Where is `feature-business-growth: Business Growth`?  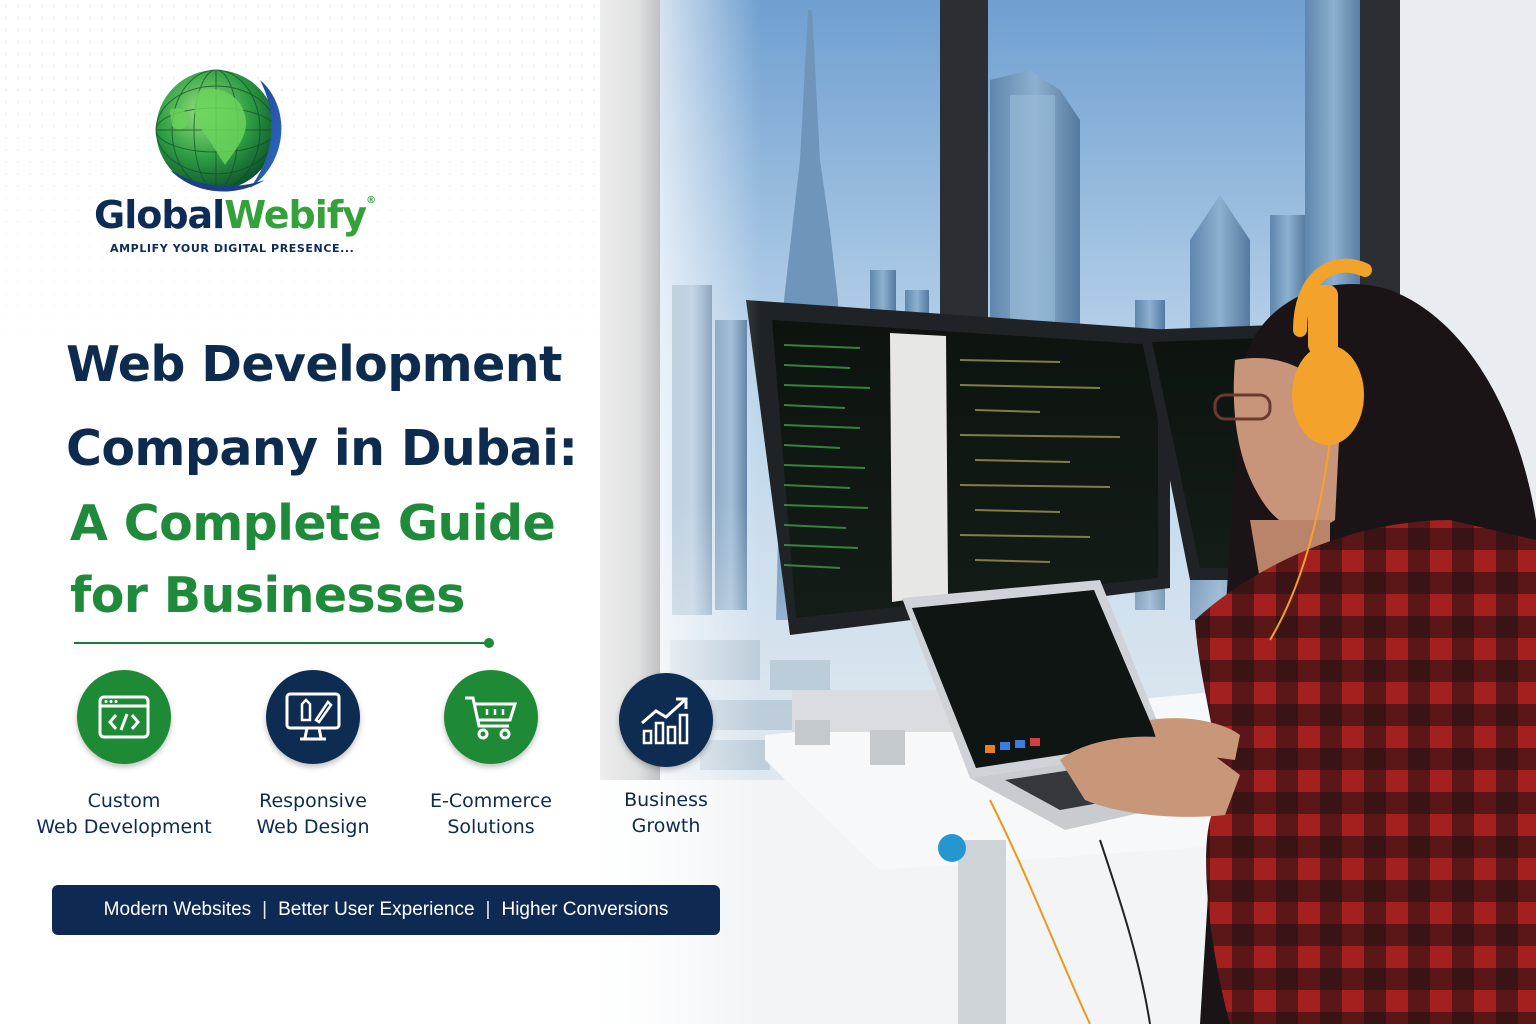 feature-business-growth: Business Growth is located at coordinates (666, 756).